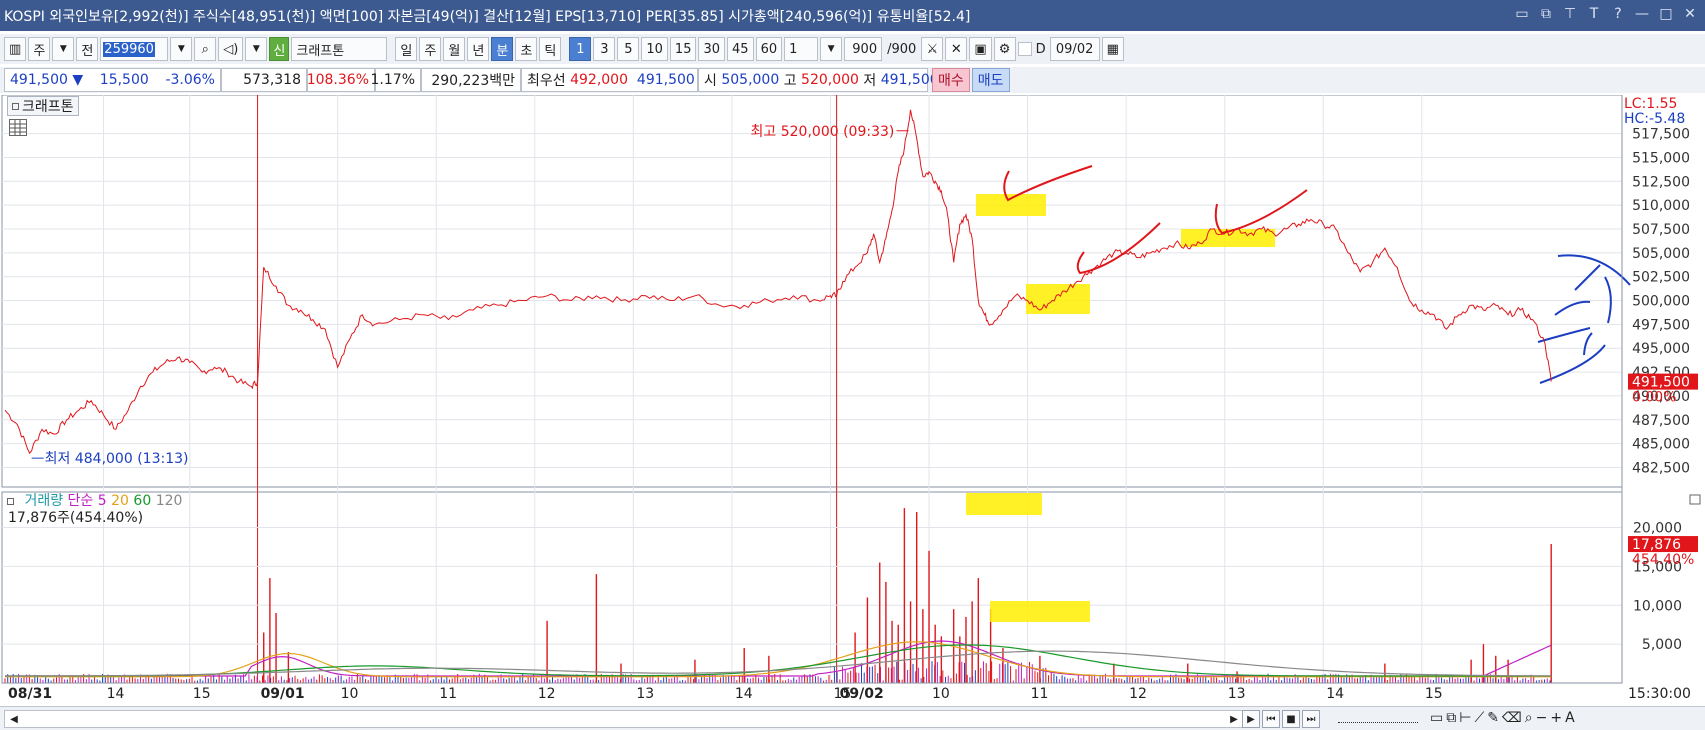 Image resolution: width=1705 pixels, height=730 pixels. I want to click on minimize-icon: —, so click(1642, 14).